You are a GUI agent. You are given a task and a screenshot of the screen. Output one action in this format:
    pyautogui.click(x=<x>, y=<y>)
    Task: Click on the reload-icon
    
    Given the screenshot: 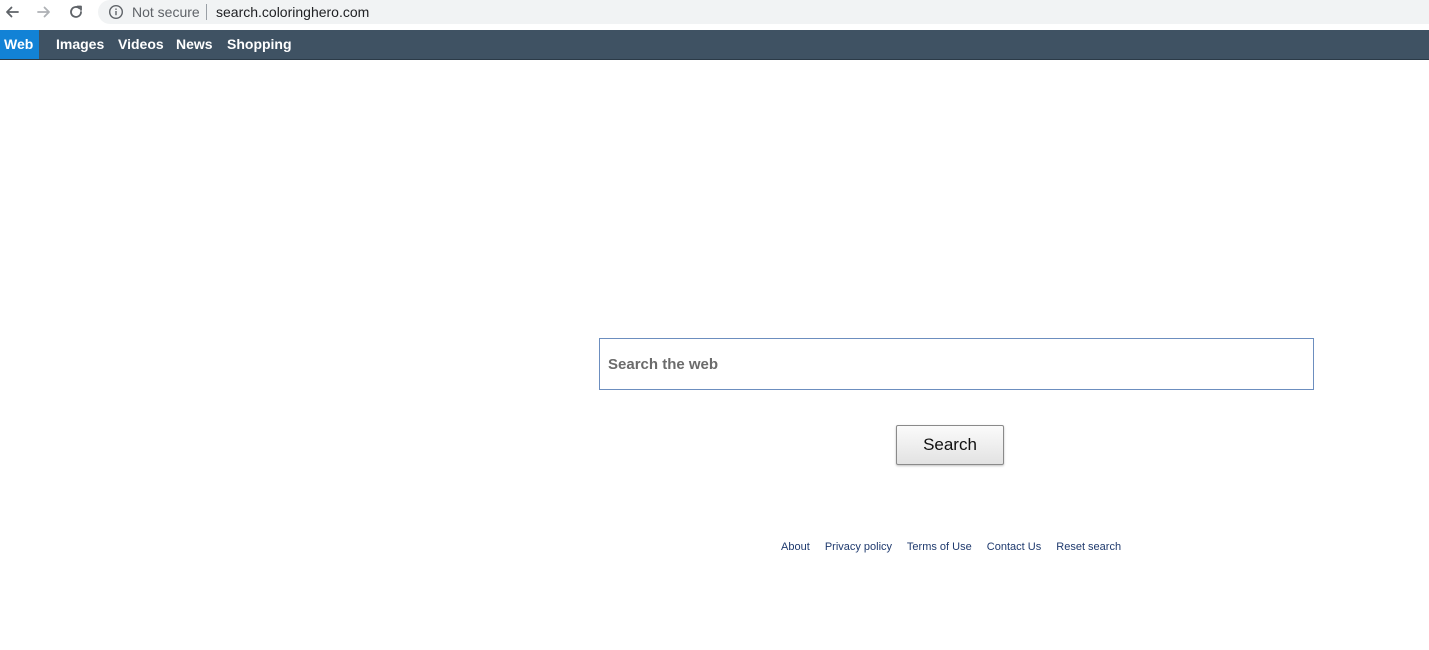 What is the action you would take?
    pyautogui.click(x=76, y=11)
    